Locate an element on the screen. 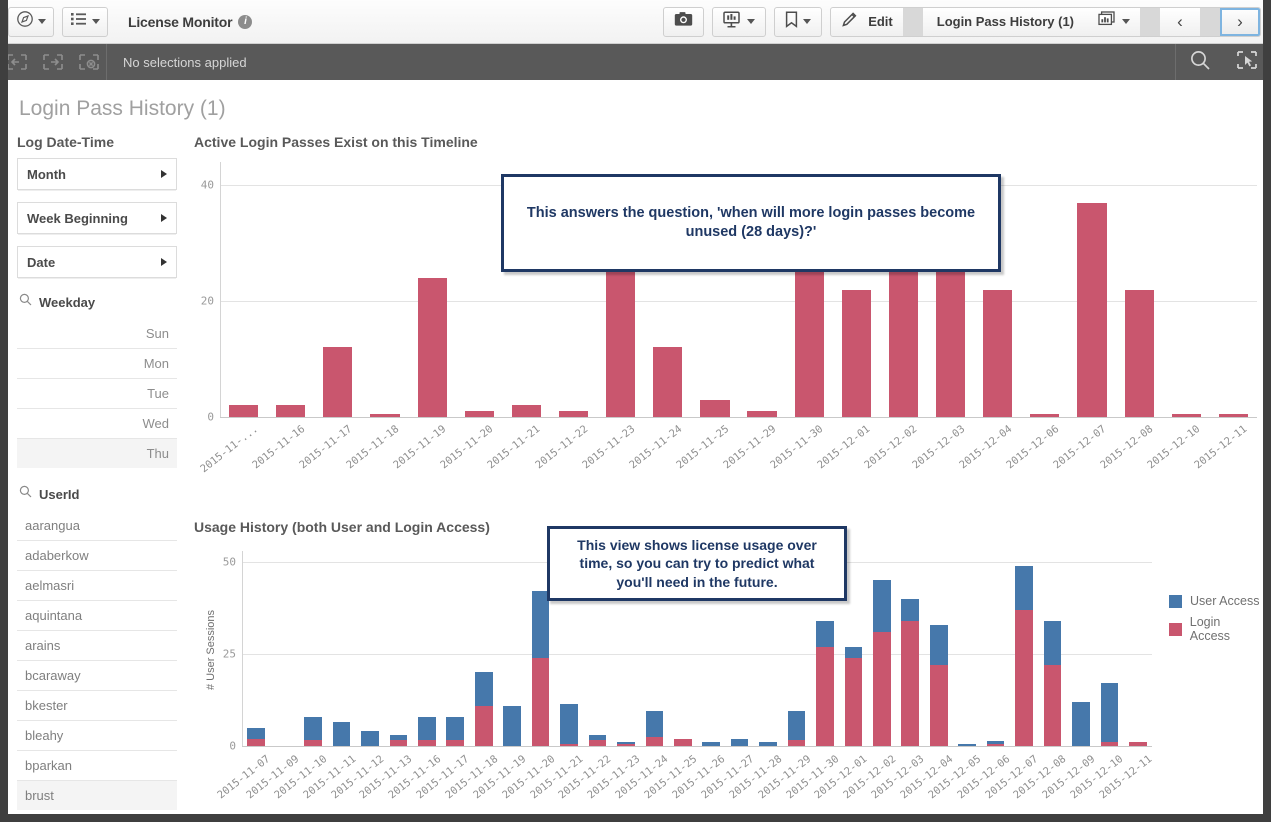  clear-selections-icon is located at coordinates (89, 62).